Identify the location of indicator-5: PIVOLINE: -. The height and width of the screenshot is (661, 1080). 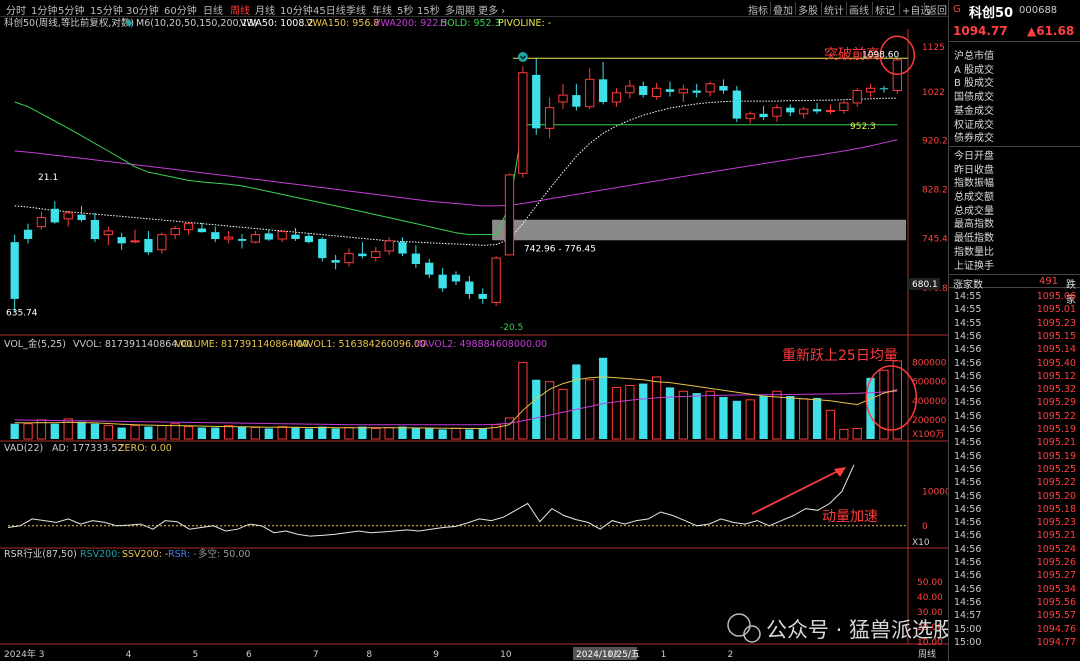
(524, 23).